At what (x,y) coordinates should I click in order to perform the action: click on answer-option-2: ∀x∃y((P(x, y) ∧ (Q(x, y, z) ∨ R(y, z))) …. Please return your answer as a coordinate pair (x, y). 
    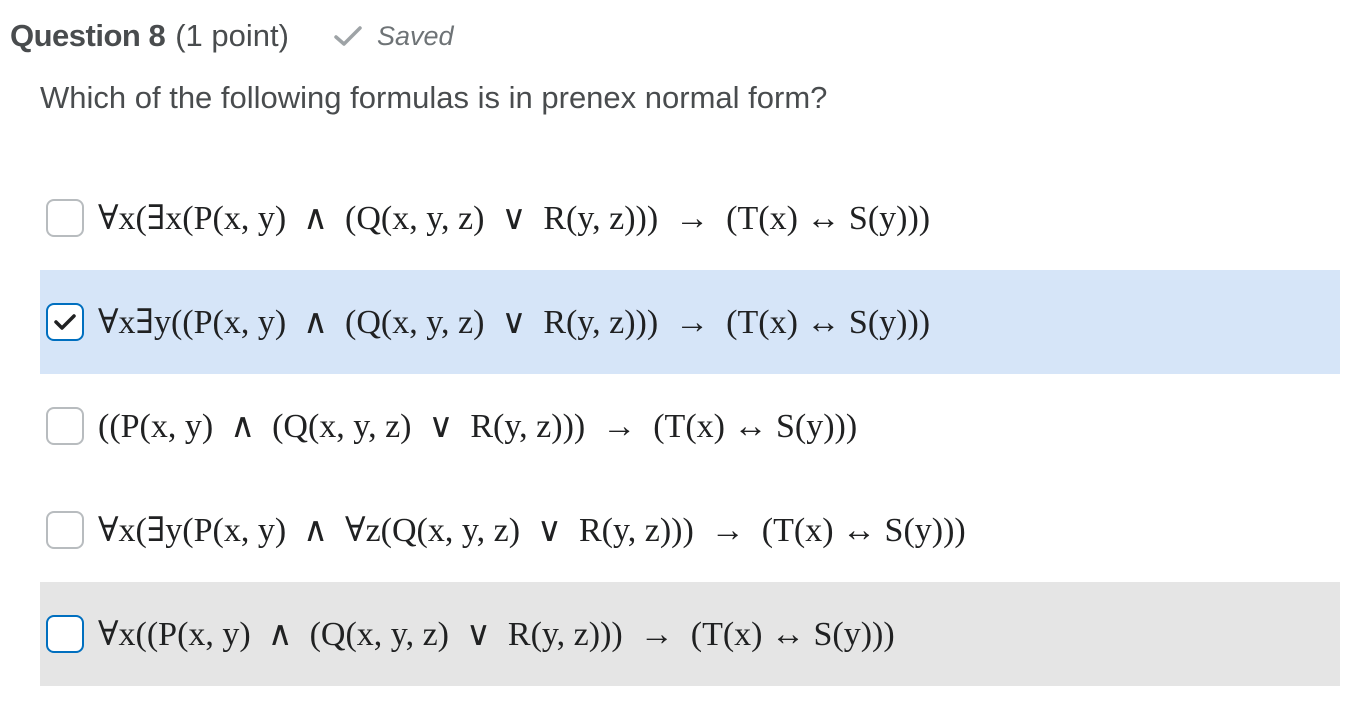
    Looking at the image, I should click on (690, 322).